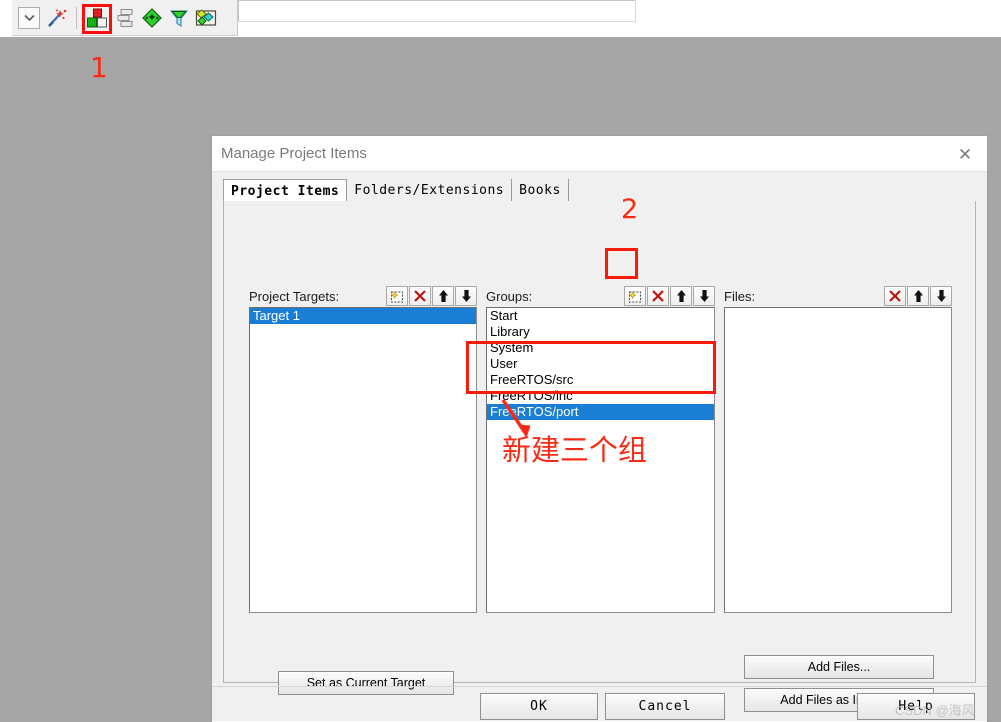 The image size is (1001, 722). Describe the element at coordinates (285, 190) in the screenshot. I see `tab-project-items: Project Items` at that location.